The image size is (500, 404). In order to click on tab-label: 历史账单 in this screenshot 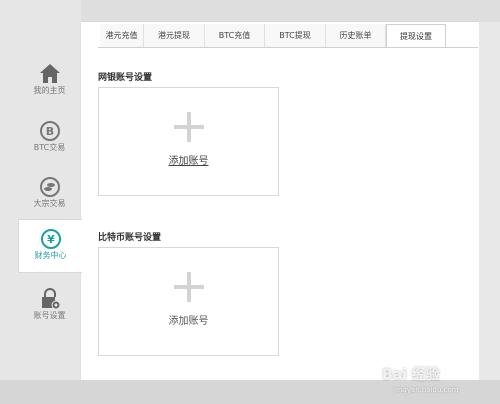, I will do `click(355, 35)`.